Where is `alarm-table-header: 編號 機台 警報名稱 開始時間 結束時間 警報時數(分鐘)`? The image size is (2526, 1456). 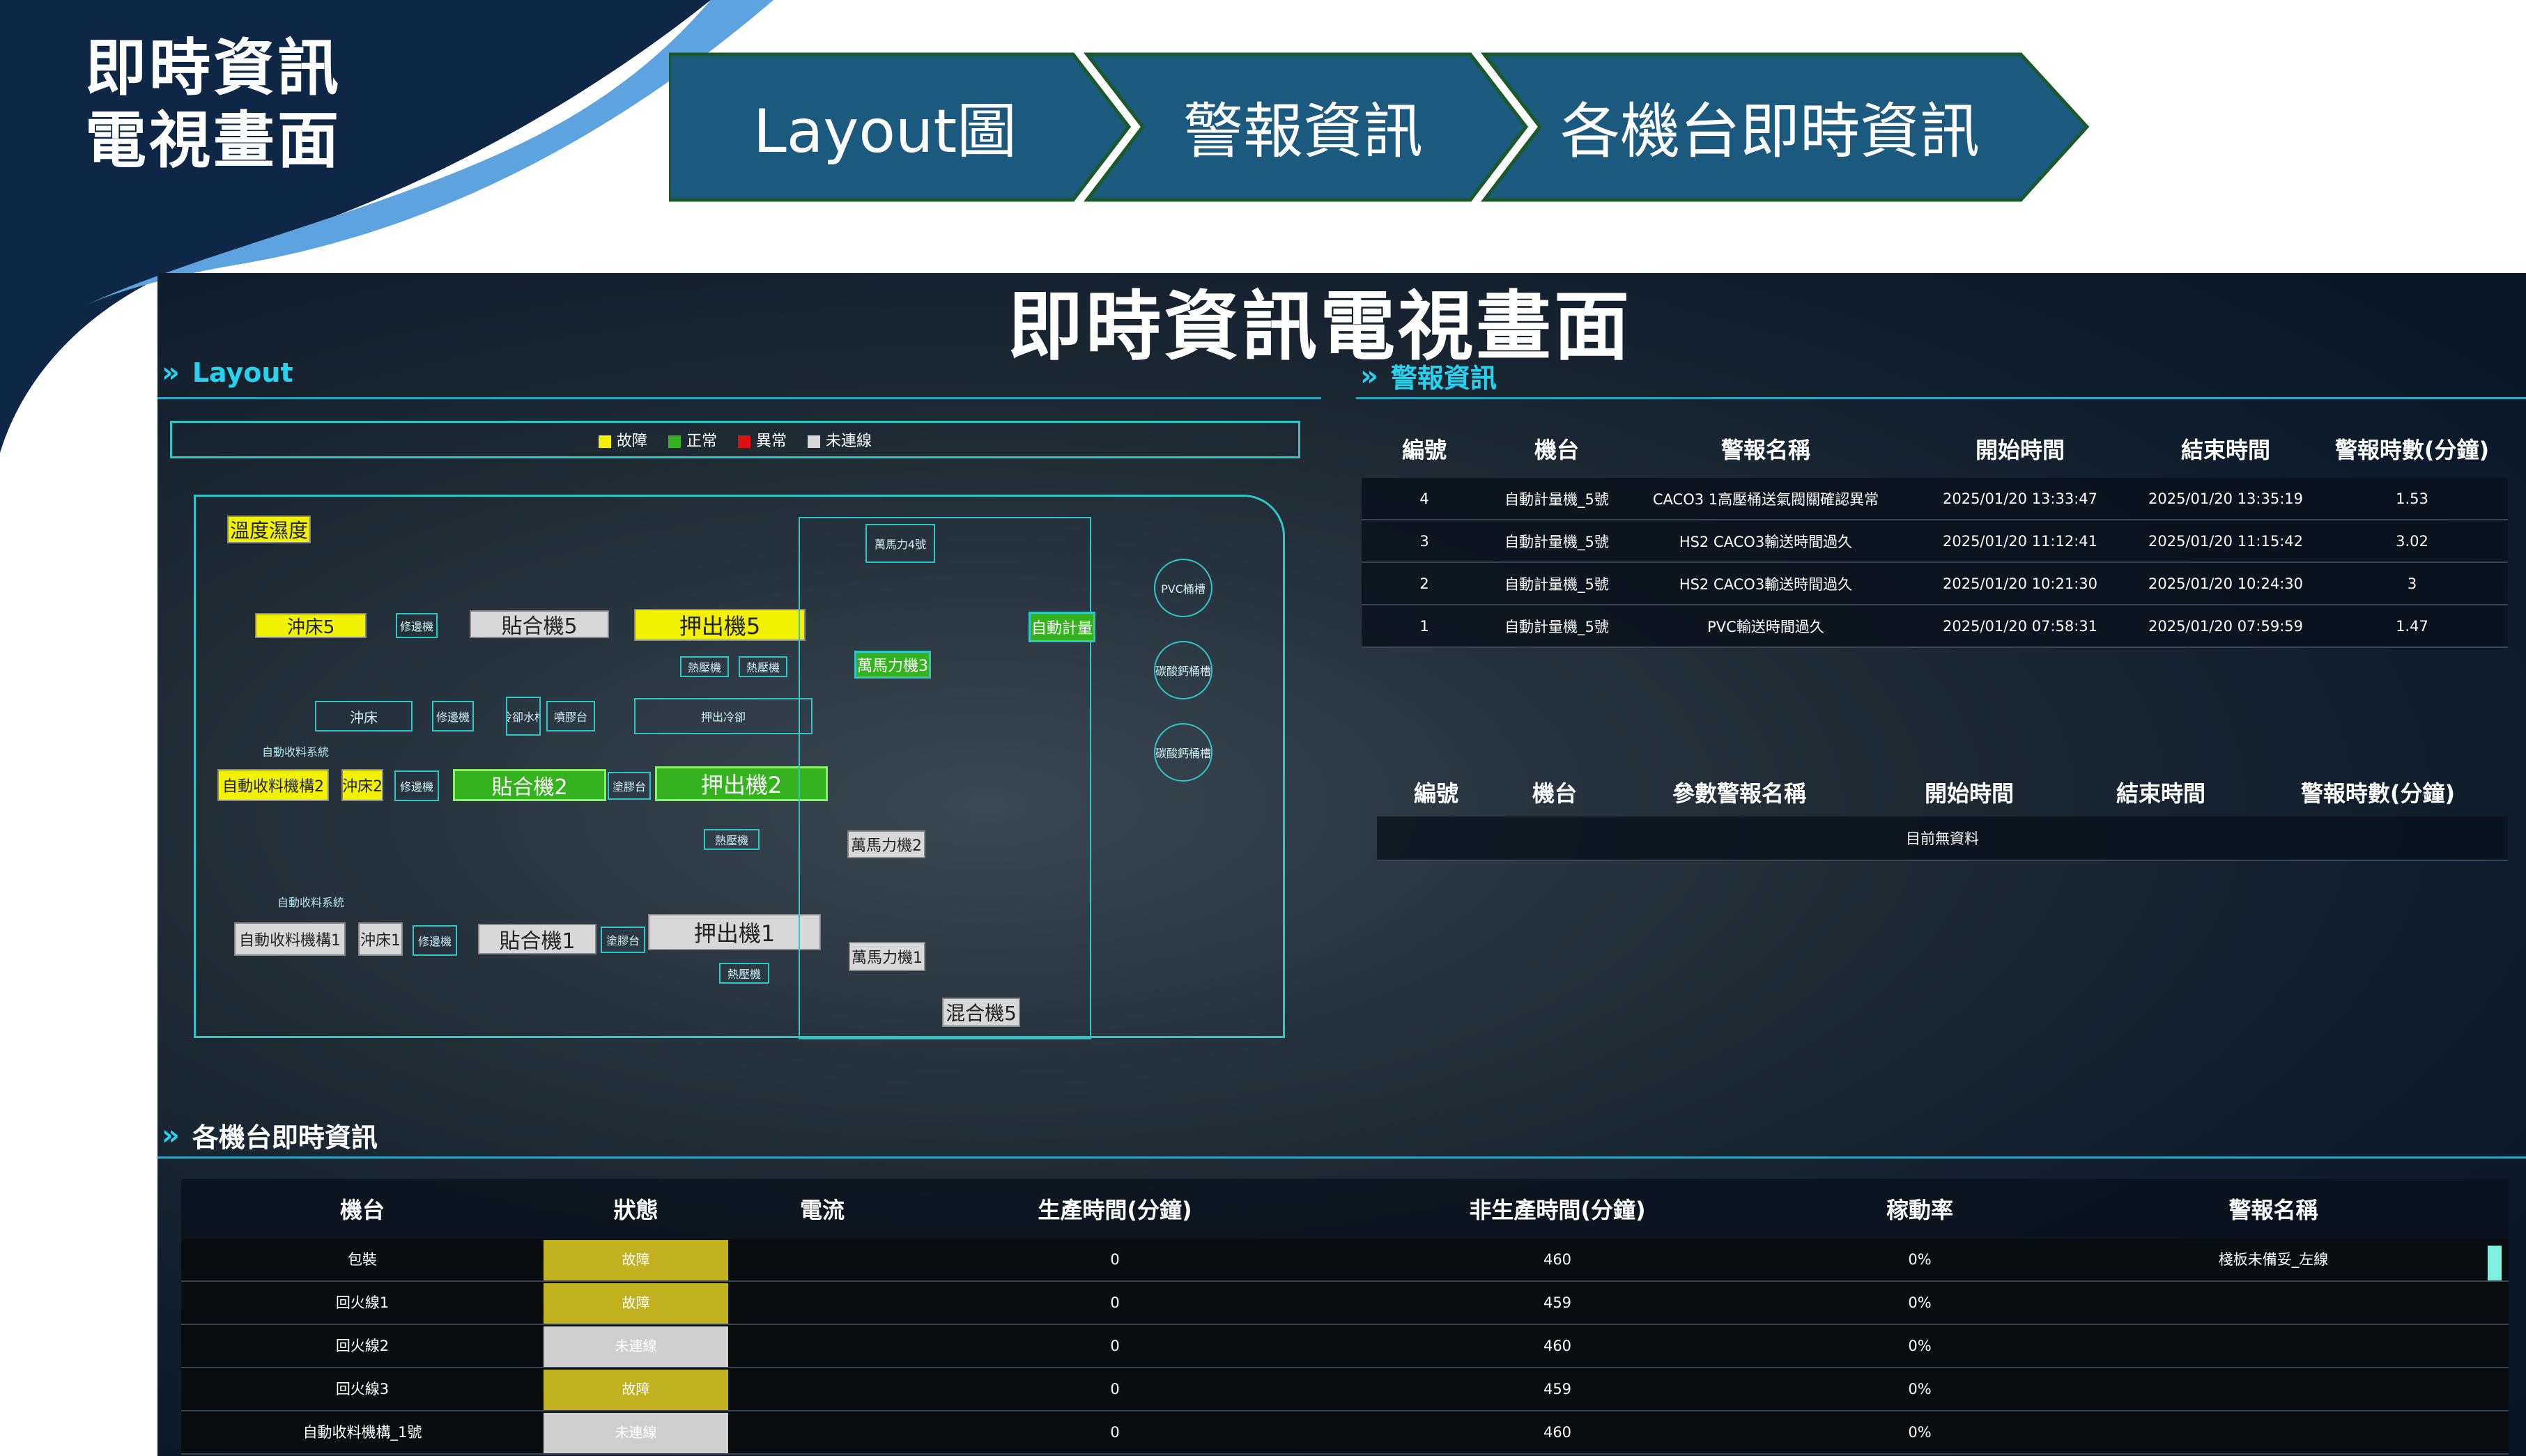
alarm-table-header: 編號 機台 警報名稱 開始時間 結束時間 警報時數(分鐘) is located at coordinates (1935, 449).